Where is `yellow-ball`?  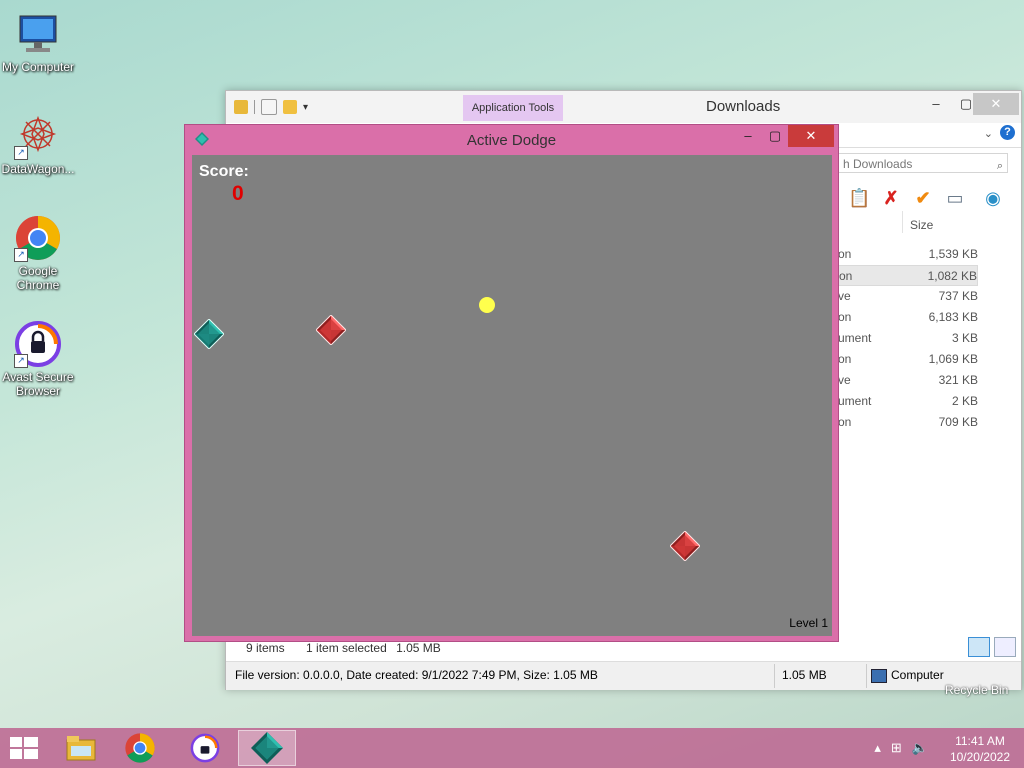
yellow-ball is located at coordinates (487, 305).